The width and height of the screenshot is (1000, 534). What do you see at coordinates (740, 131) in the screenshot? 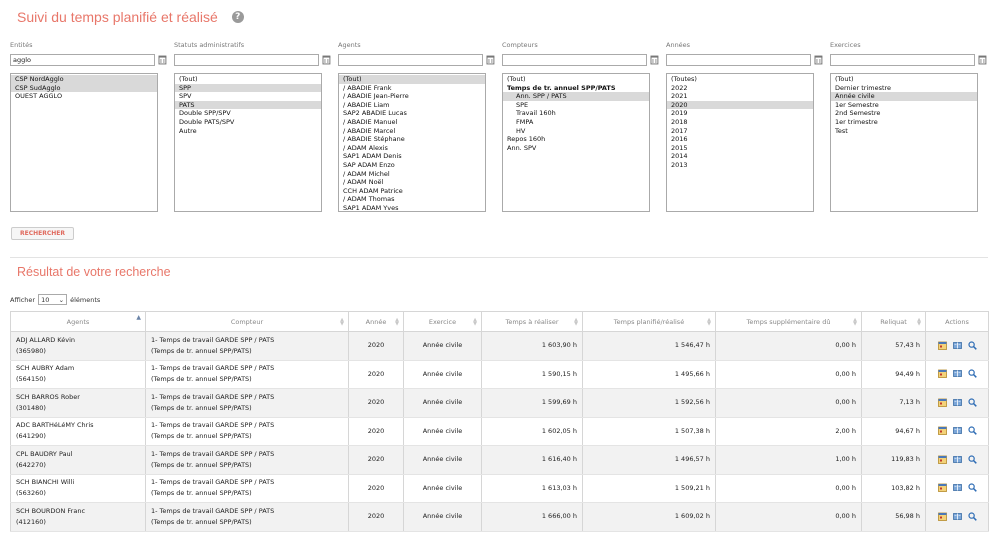
I see `filter-option: 2017` at bounding box center [740, 131].